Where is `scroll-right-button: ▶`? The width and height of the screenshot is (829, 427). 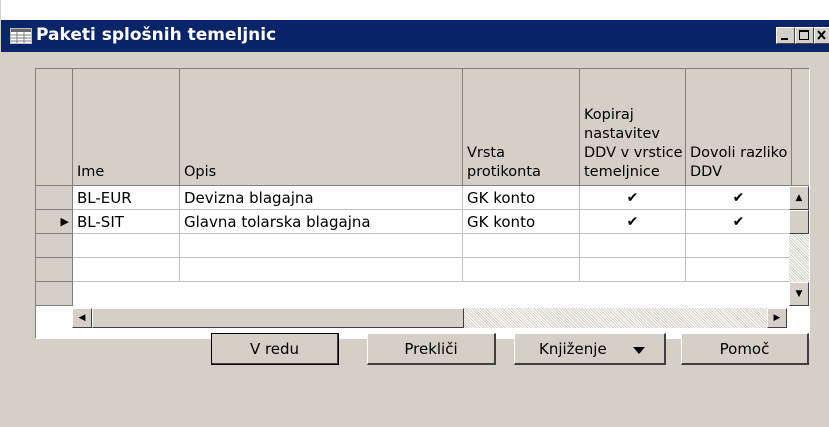 scroll-right-button: ▶ is located at coordinates (777, 318).